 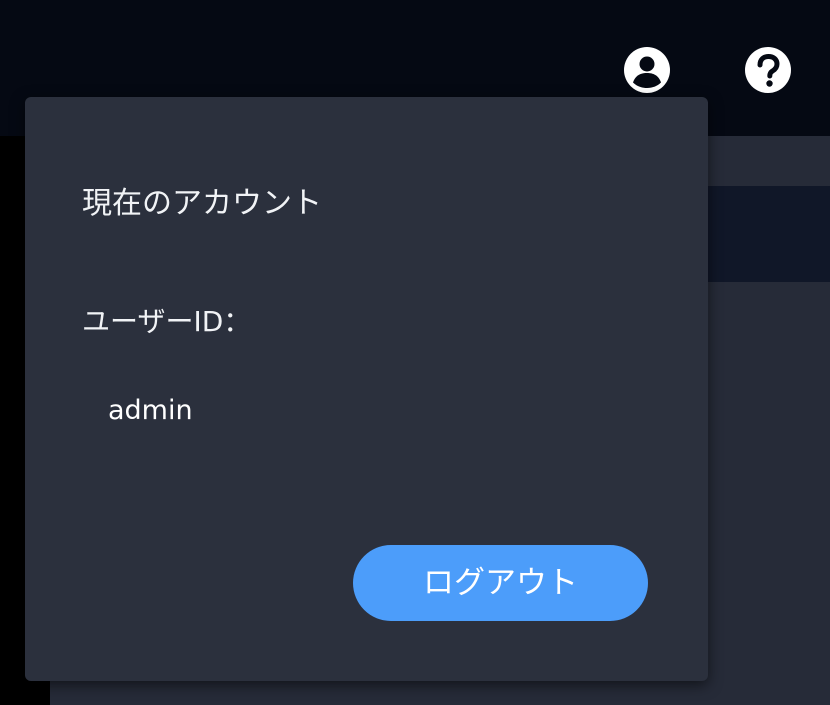 I want to click on help-circle-icon, so click(x=768, y=70).